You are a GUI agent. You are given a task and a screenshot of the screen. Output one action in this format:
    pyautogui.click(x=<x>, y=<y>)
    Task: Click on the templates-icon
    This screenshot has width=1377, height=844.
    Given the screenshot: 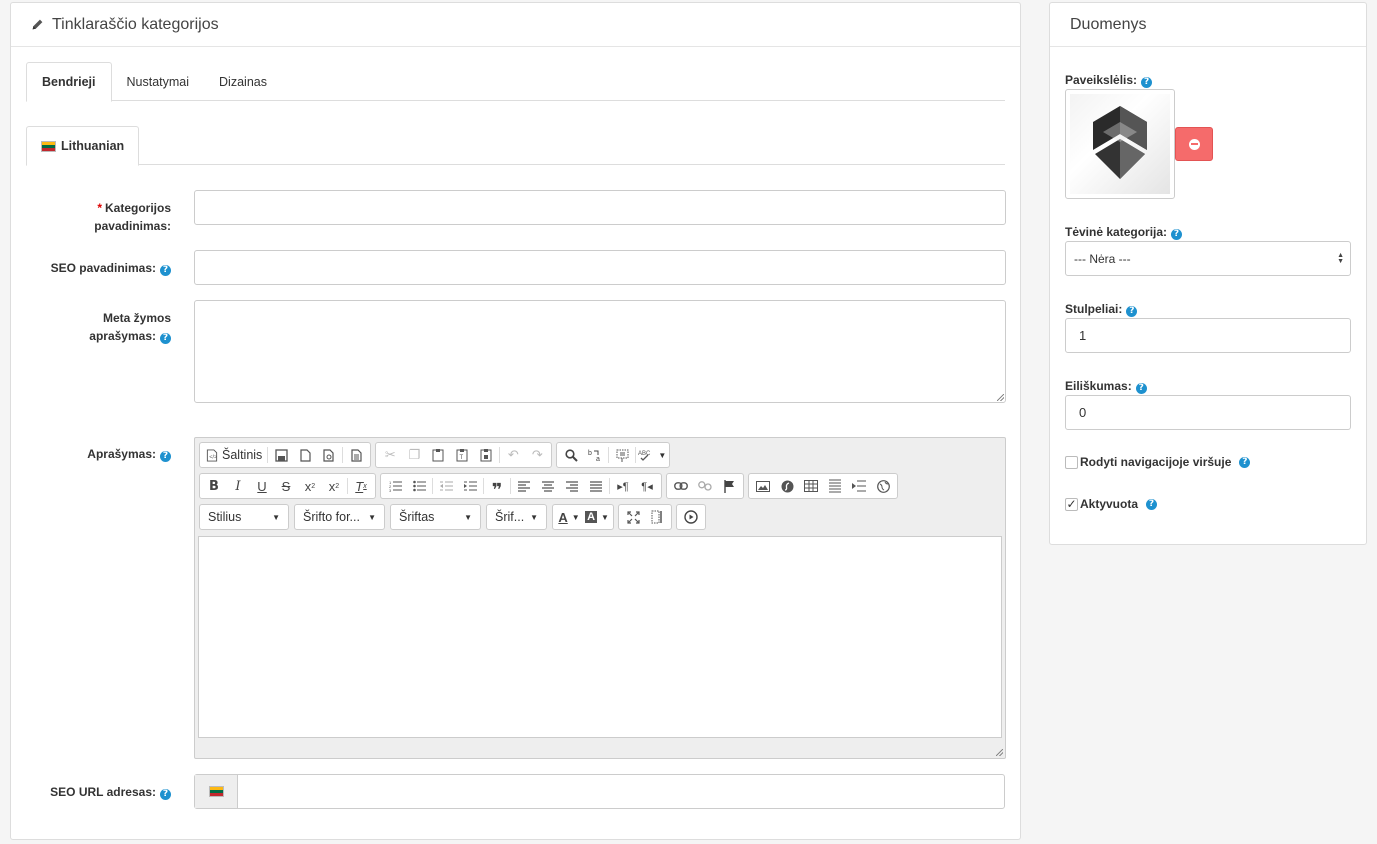 What is the action you would take?
    pyautogui.click(x=356, y=455)
    